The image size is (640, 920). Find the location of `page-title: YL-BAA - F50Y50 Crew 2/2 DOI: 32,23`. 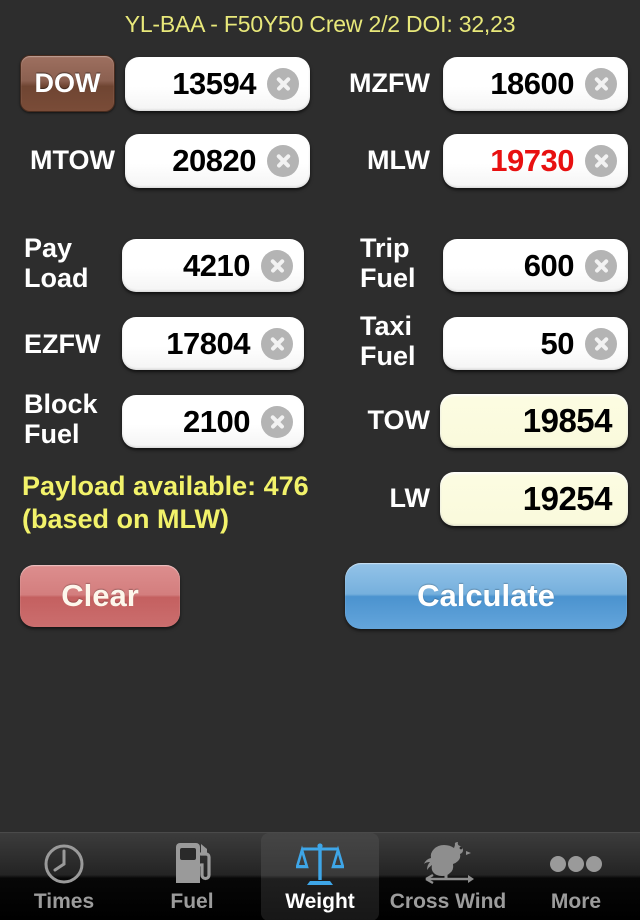

page-title: YL-BAA - F50Y50 Crew 2/2 DOI: 32,23 is located at coordinates (320, 24).